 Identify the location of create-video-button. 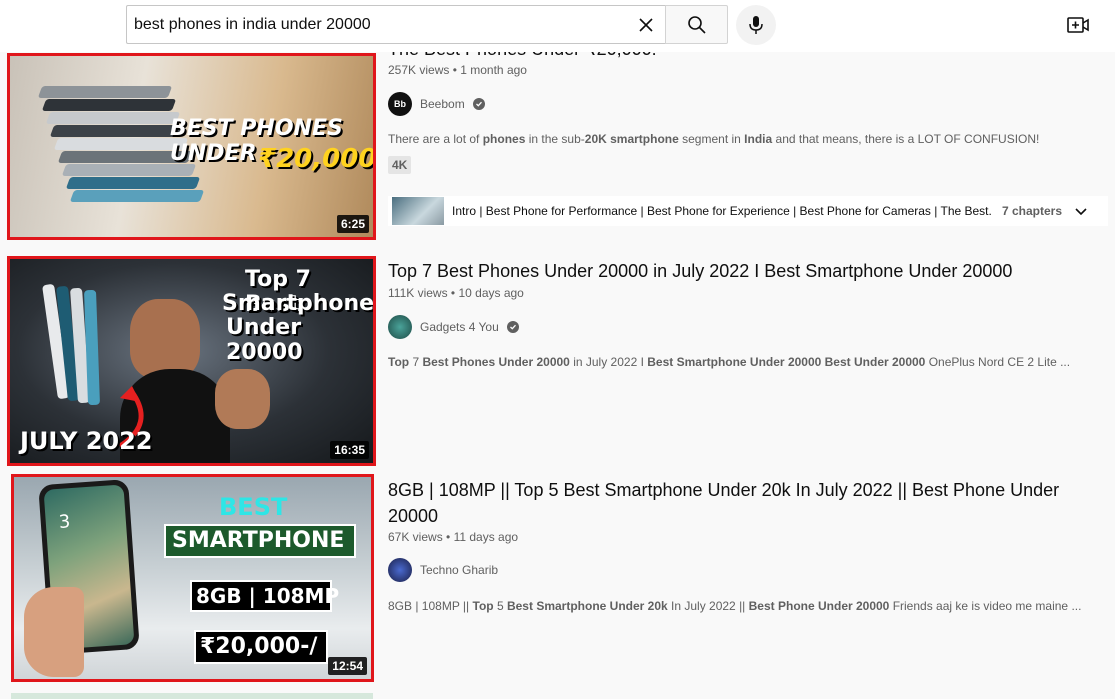
(1078, 25).